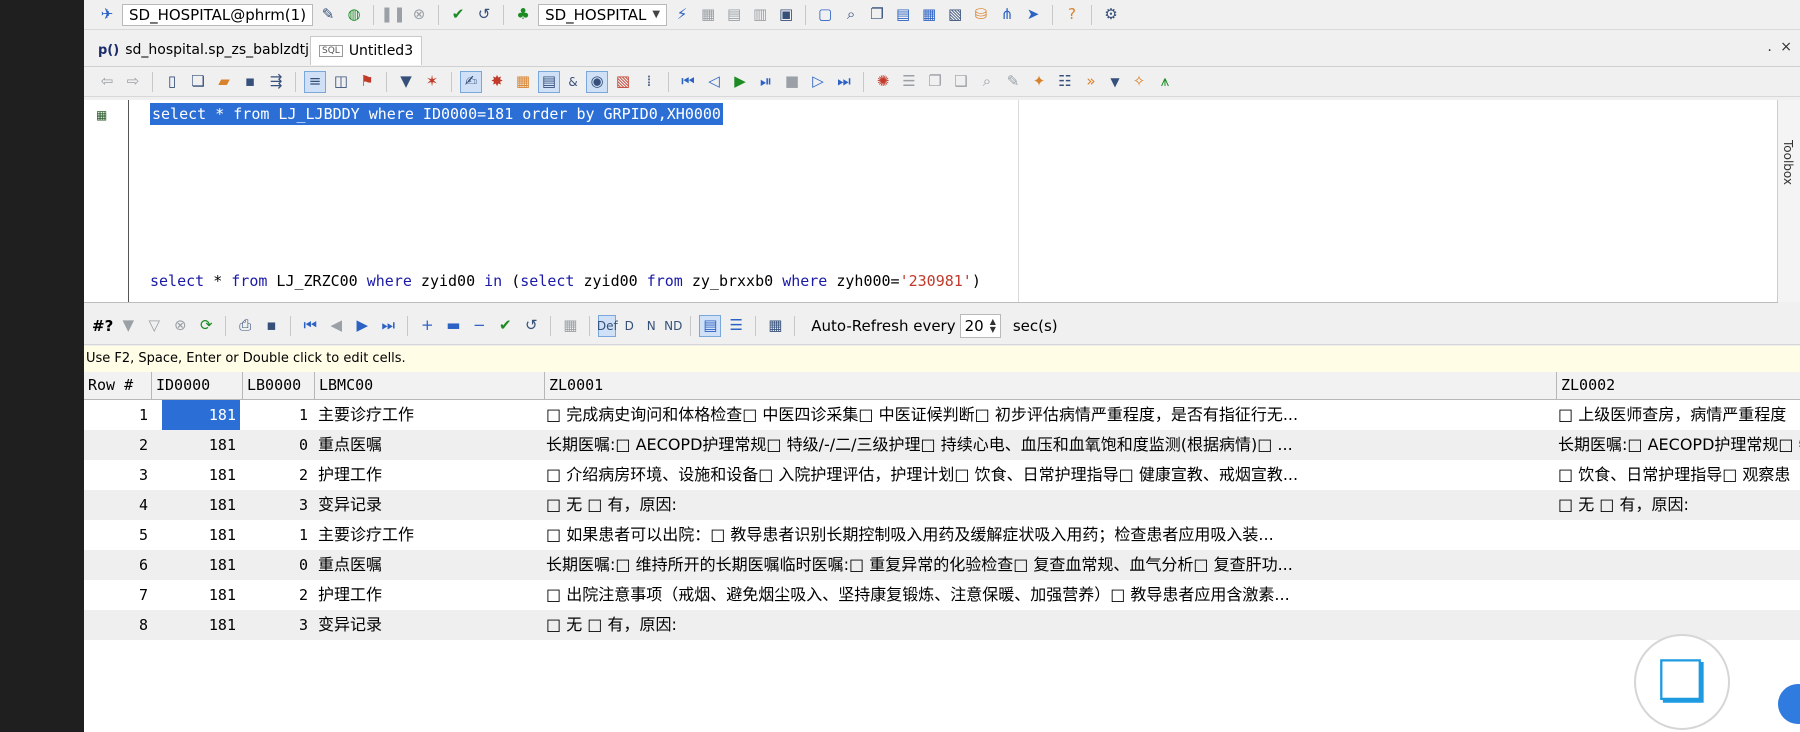 The image size is (1800, 732). I want to click on wizard-icon: ✦, so click(1039, 82).